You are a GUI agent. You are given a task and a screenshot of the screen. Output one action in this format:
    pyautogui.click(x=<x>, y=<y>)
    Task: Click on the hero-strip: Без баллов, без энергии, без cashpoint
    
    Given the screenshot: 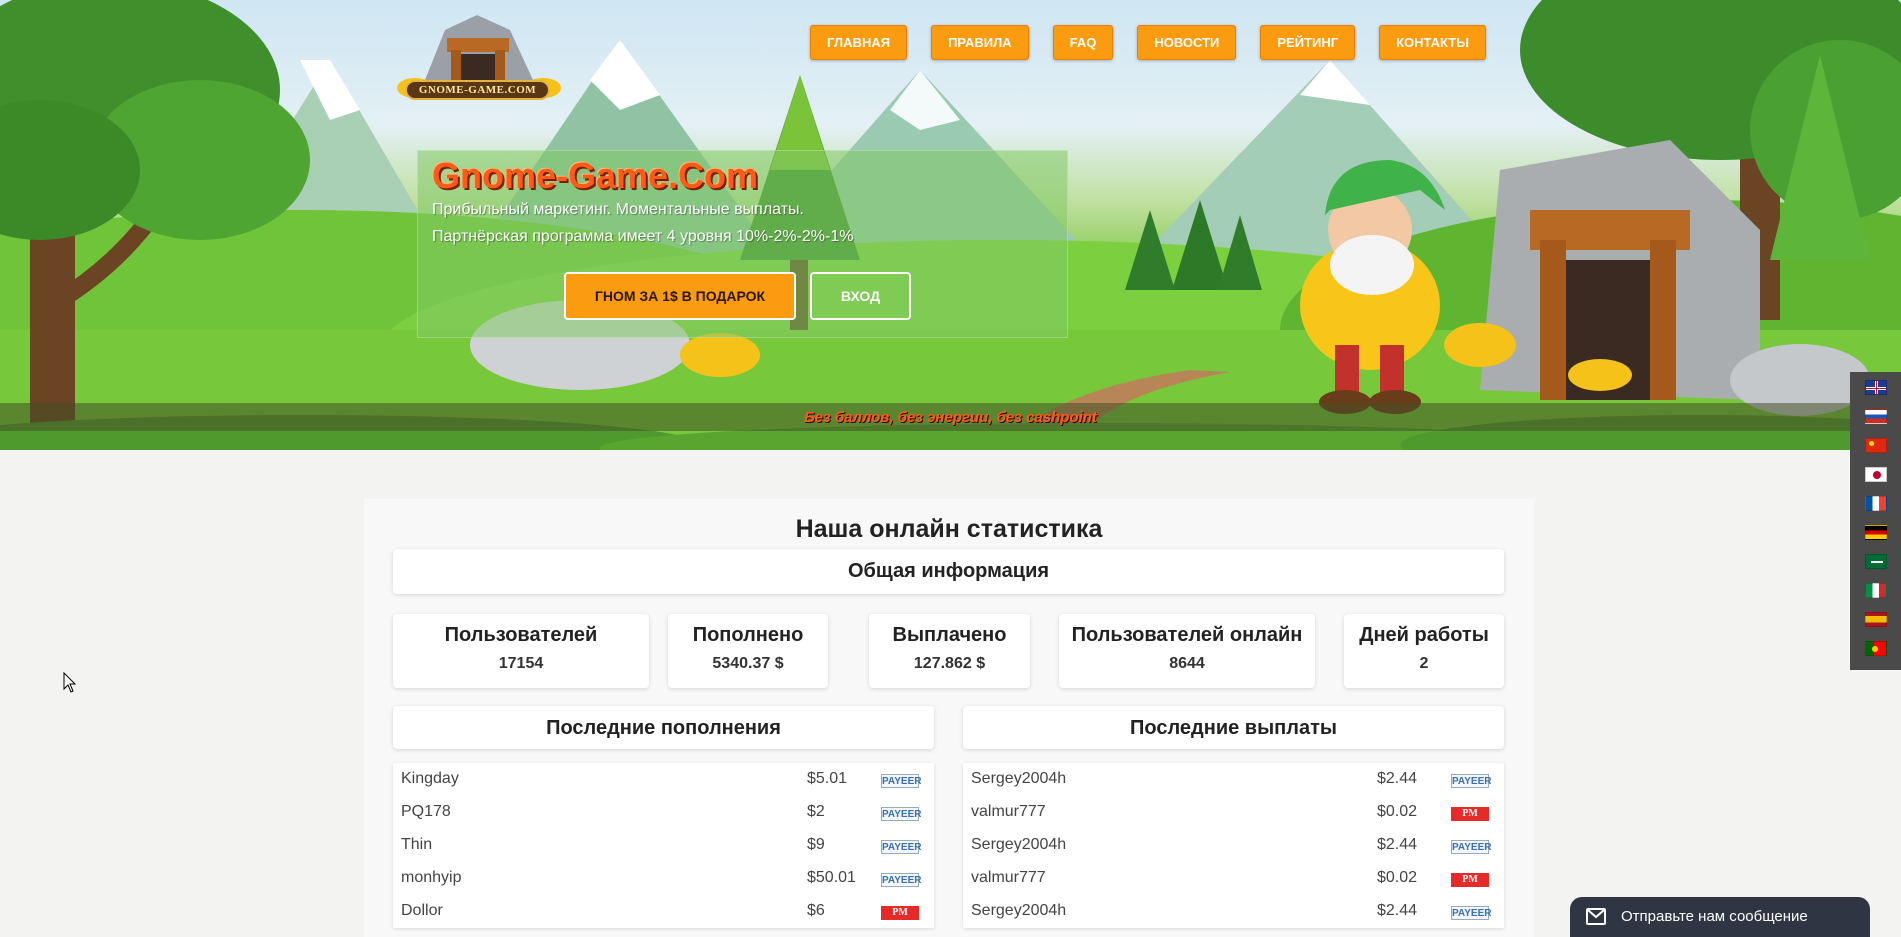 What is the action you would take?
    pyautogui.click(x=950, y=417)
    